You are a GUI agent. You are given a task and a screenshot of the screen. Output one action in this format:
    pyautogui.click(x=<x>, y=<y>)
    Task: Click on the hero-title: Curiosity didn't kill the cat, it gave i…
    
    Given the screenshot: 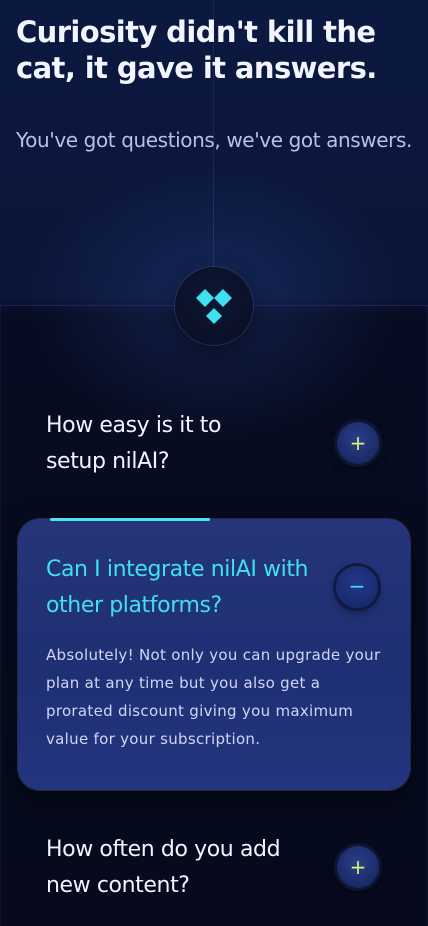 What is the action you would take?
    pyautogui.click(x=196, y=50)
    